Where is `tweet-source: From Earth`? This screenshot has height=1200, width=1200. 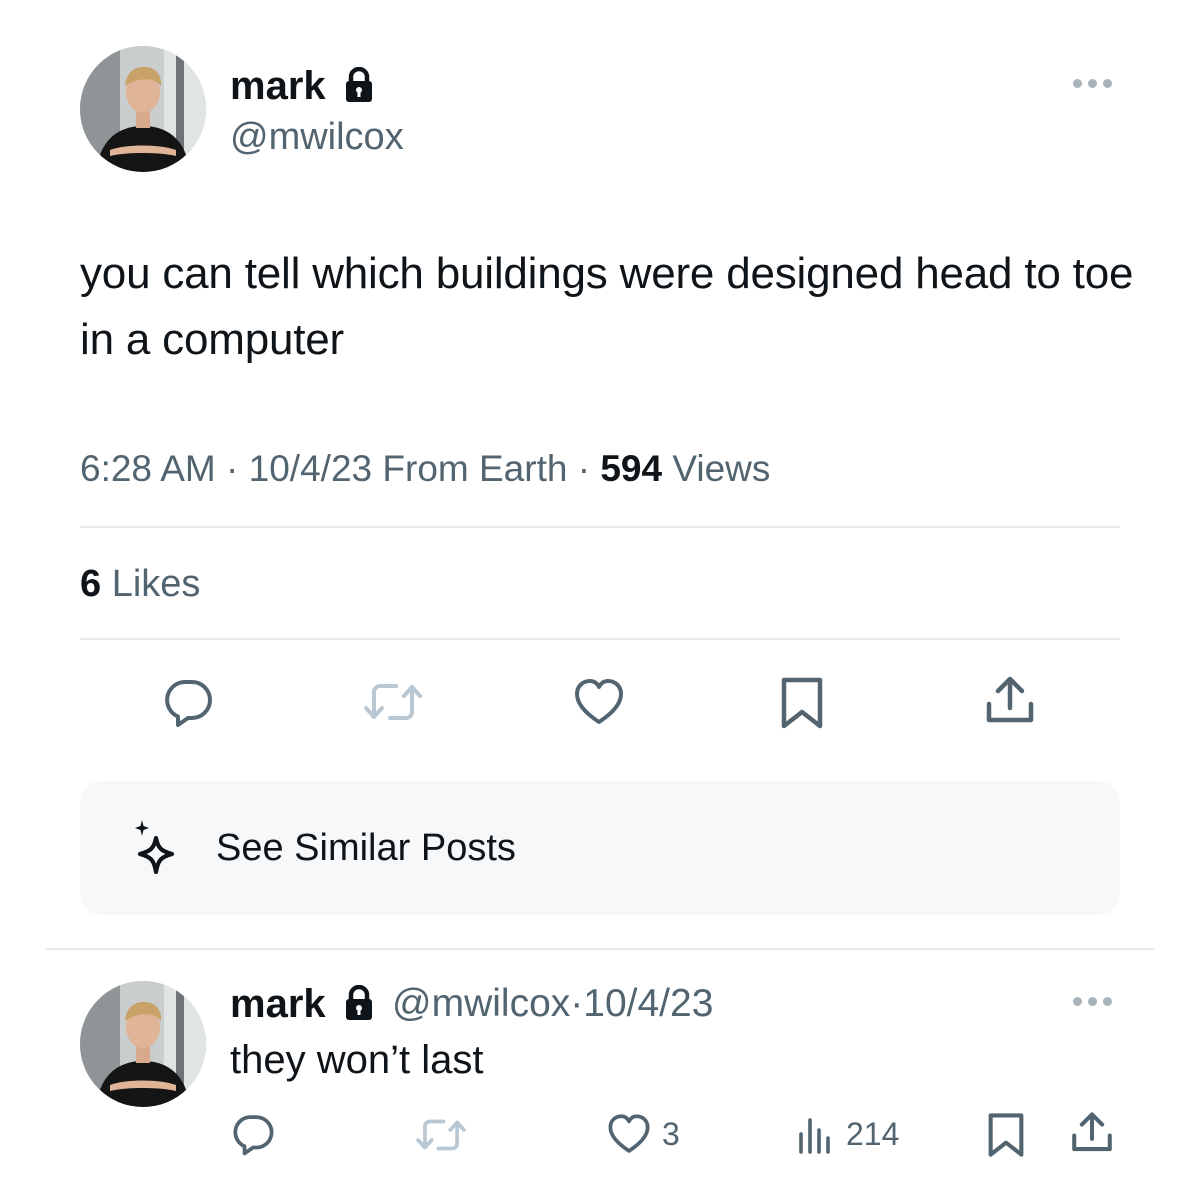
tweet-source: From Earth is located at coordinates (475, 468).